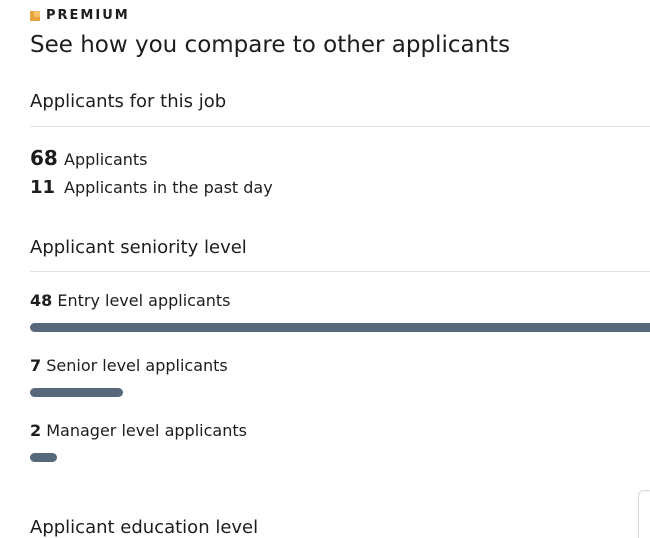 The height and width of the screenshot is (538, 650). What do you see at coordinates (88, 15) in the screenshot?
I see `premium-label: PREMIUM` at bounding box center [88, 15].